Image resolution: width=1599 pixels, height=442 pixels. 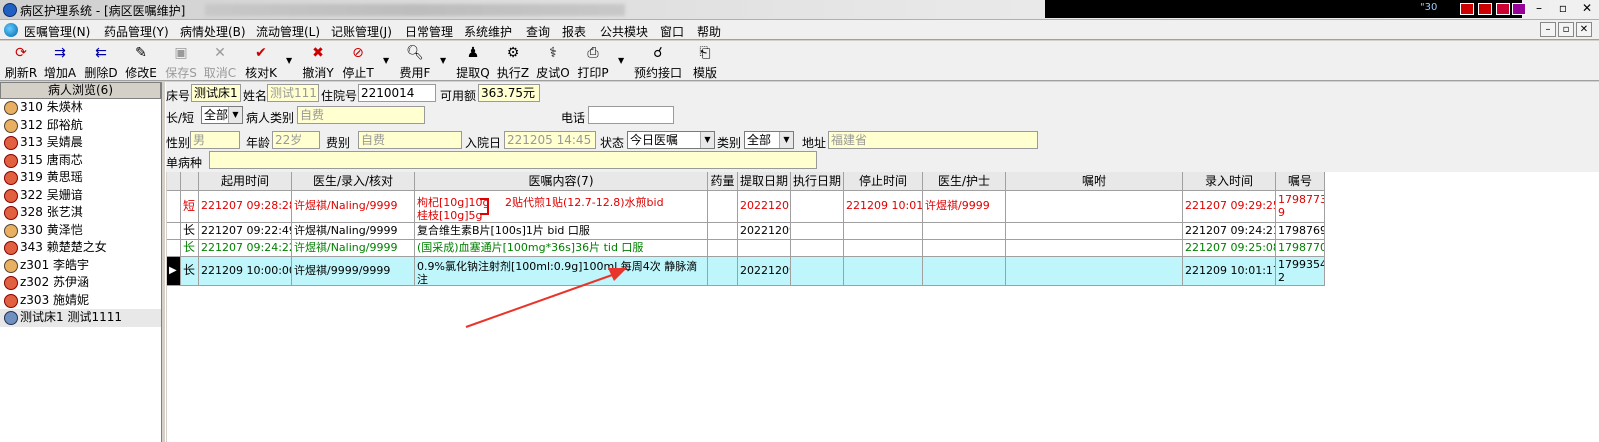 I want to click on arrow-line, so click(x=540, y=300).